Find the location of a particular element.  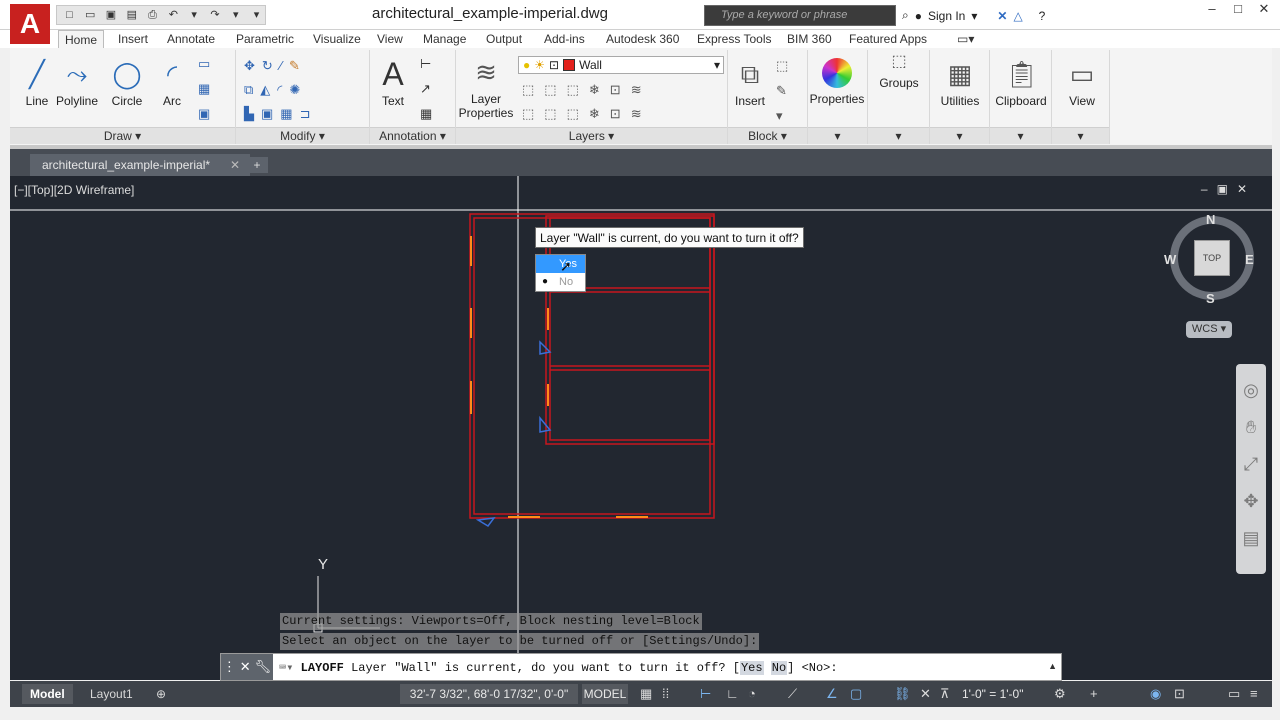

save-icon: ▣ is located at coordinates (111, 15).